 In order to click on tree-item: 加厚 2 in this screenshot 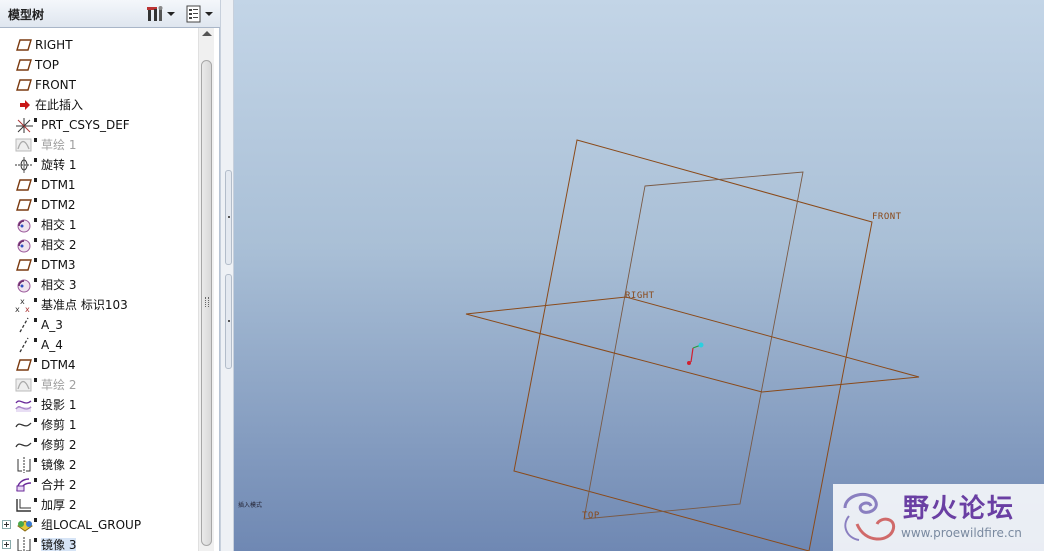, I will do `click(99, 505)`.